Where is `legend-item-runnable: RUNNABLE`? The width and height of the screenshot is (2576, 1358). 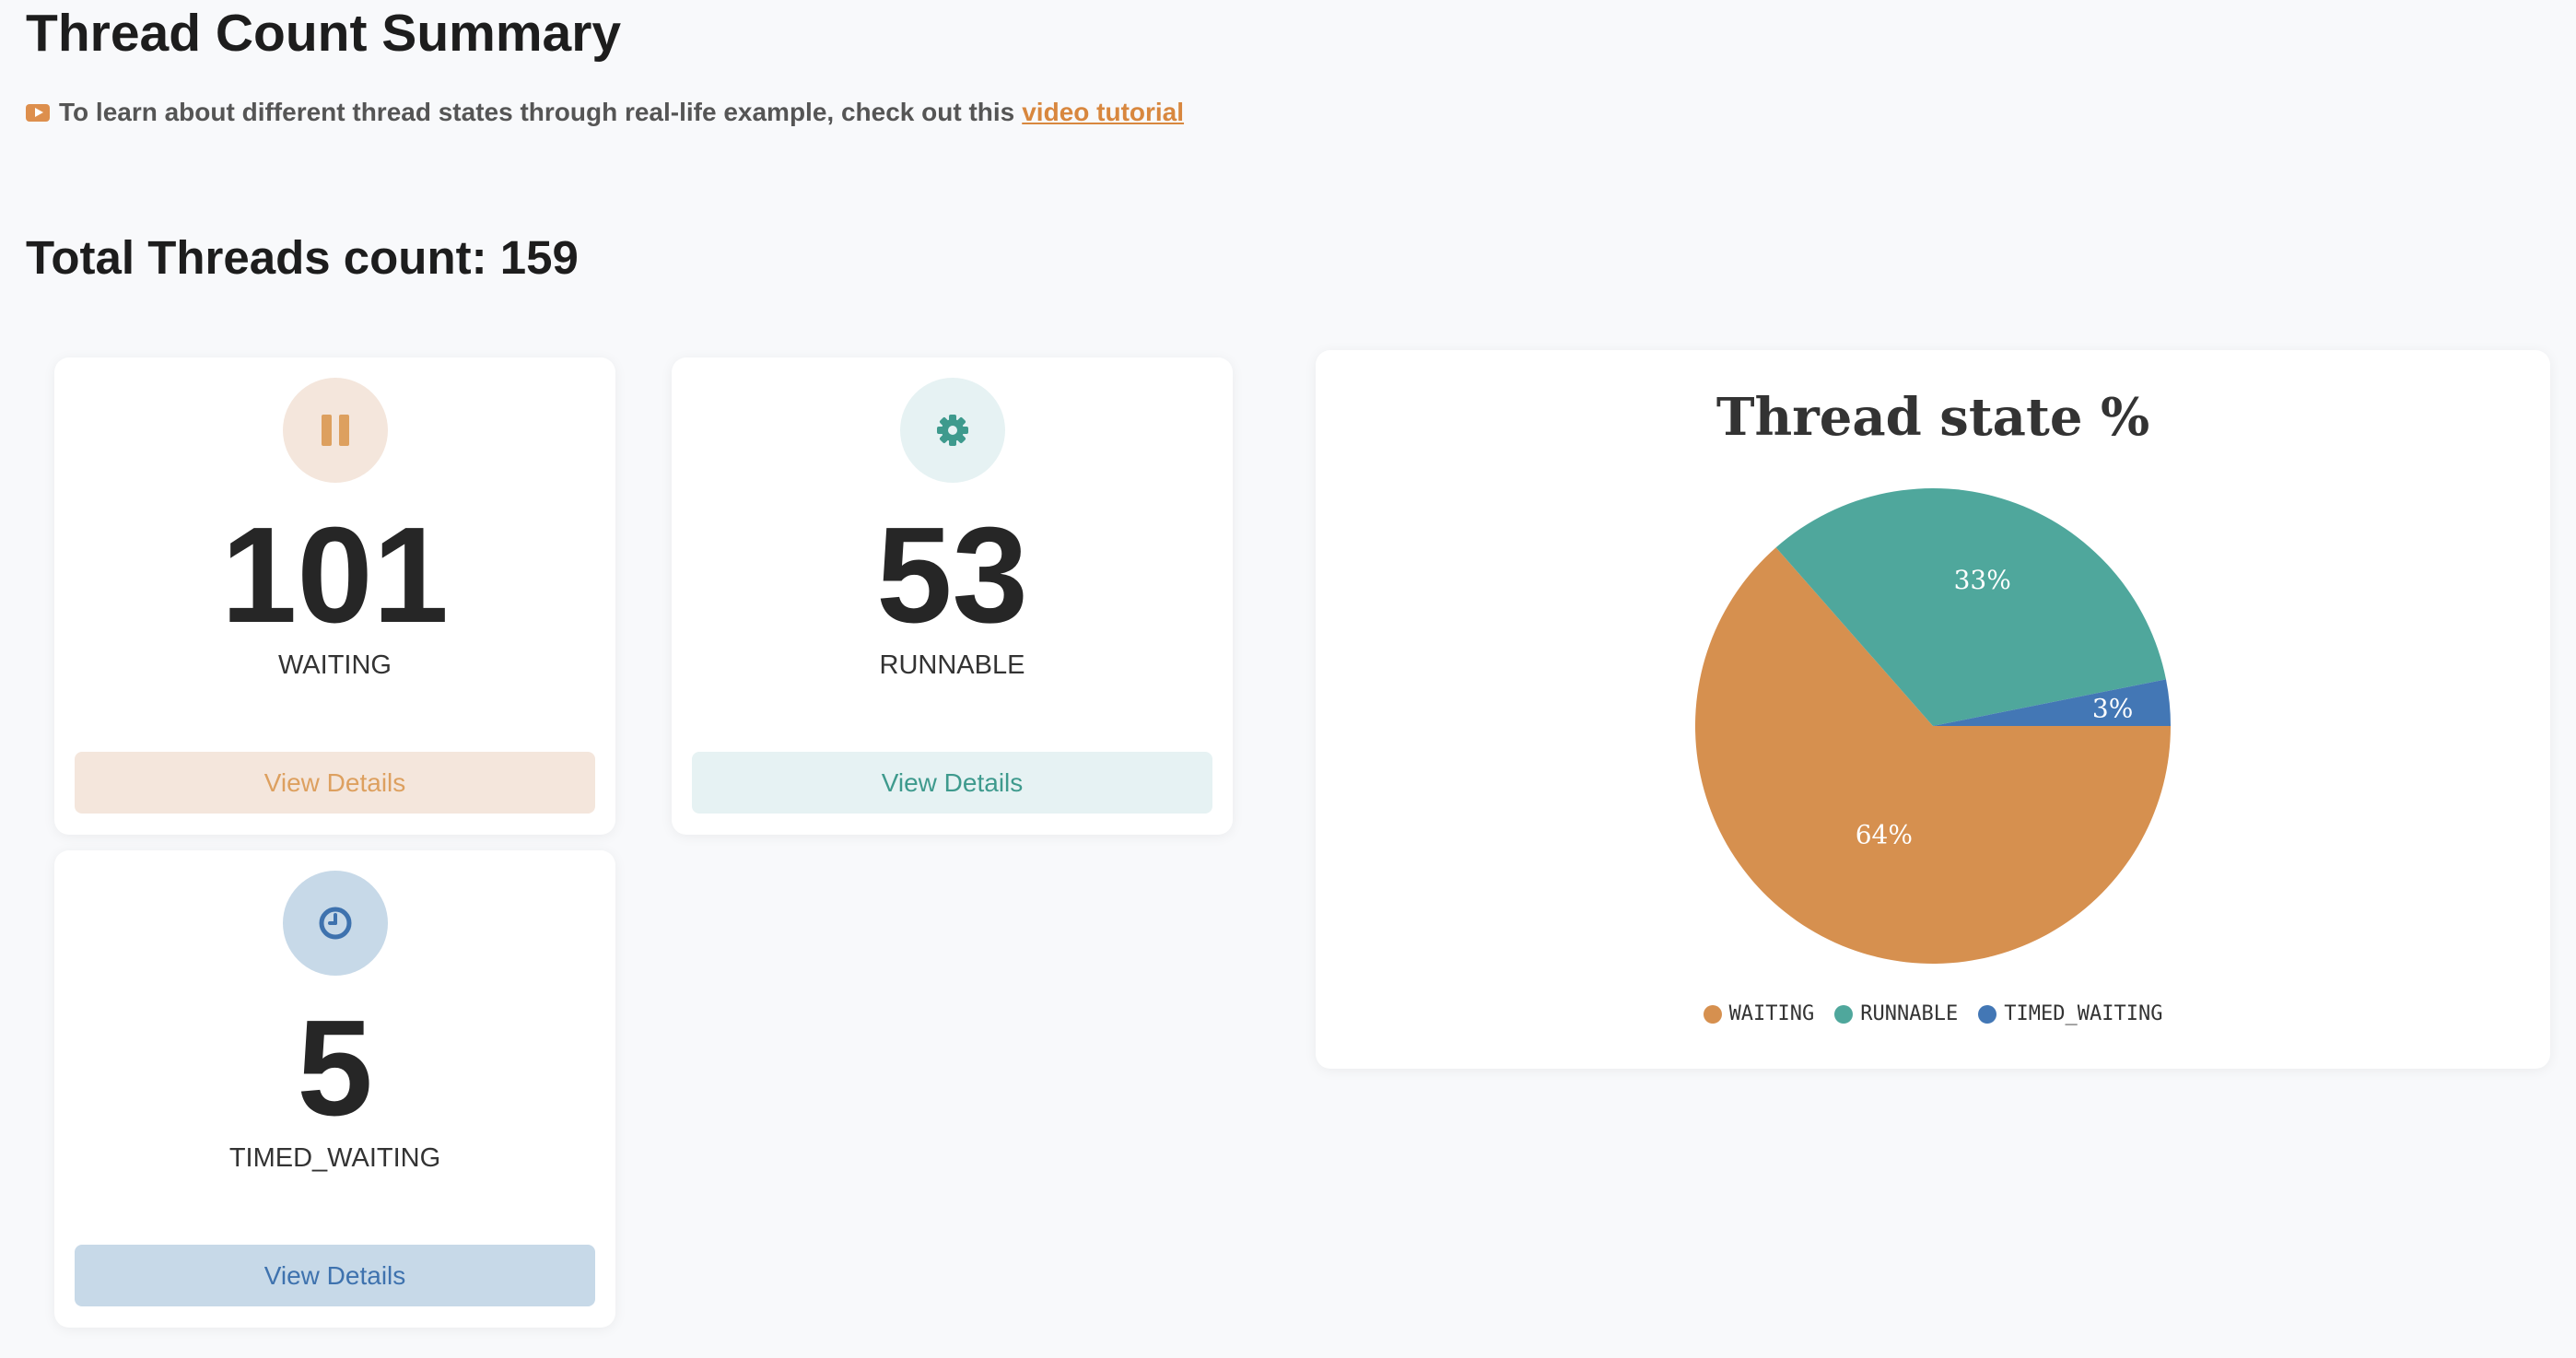
legend-item-runnable: RUNNABLE is located at coordinates (1896, 1013).